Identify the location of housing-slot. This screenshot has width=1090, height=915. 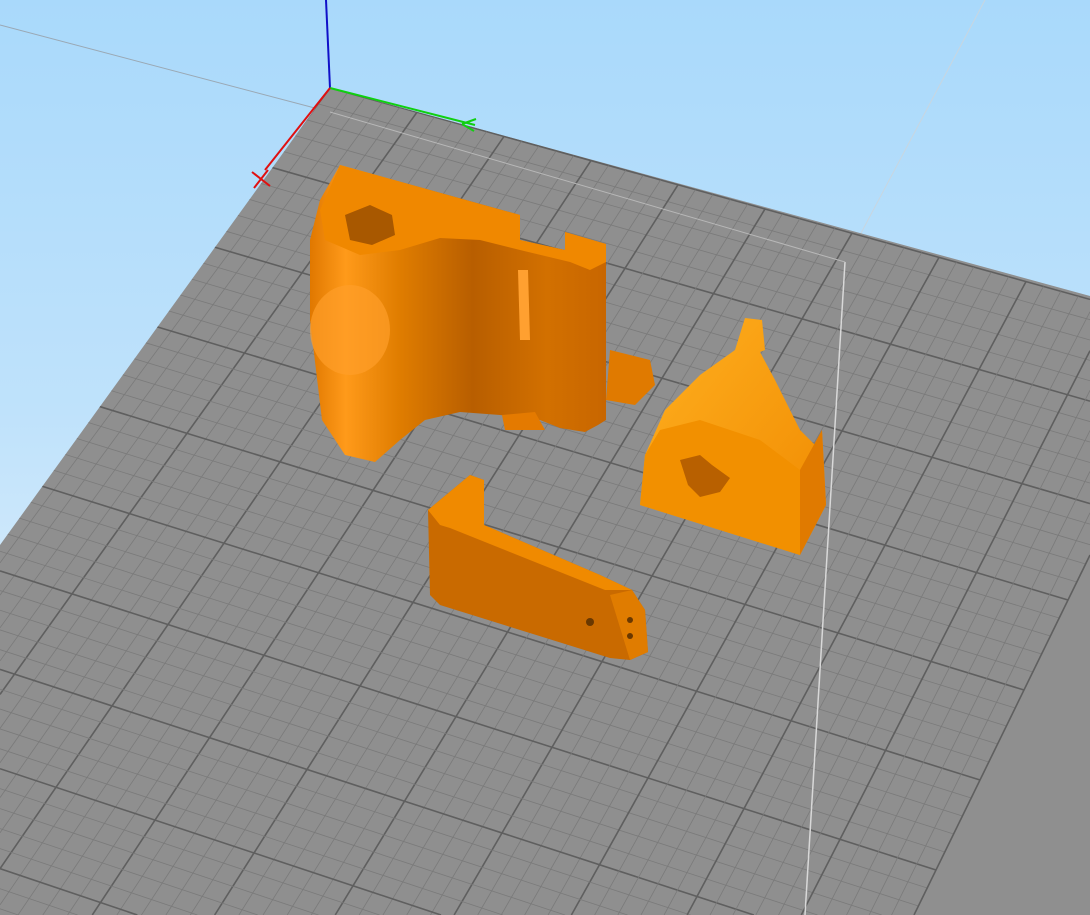
(524, 305).